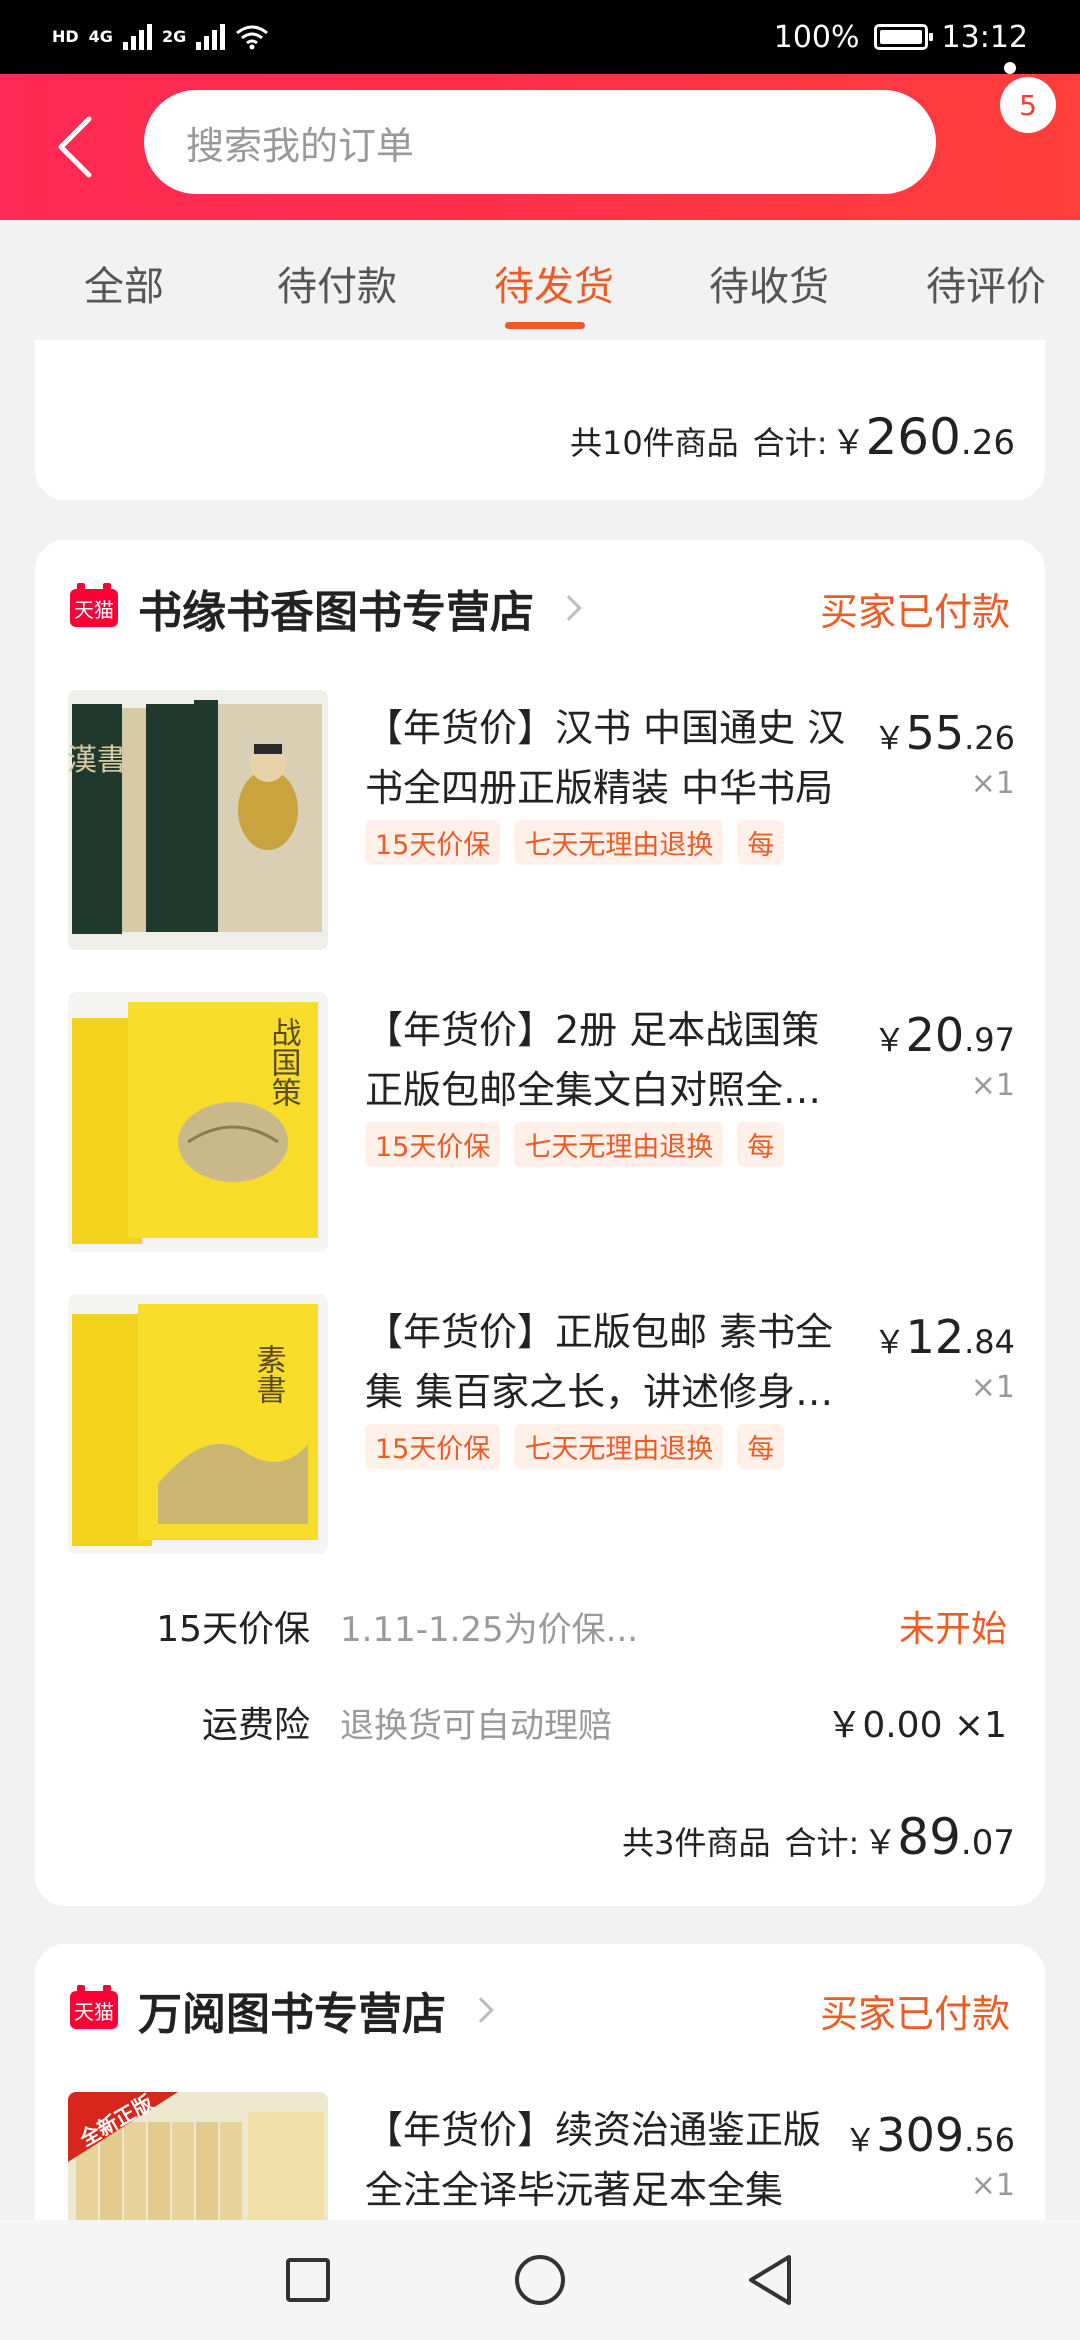  What do you see at coordinates (336, 612) in the screenshot?
I see `shop-name: 书缘书香图书专营店` at bounding box center [336, 612].